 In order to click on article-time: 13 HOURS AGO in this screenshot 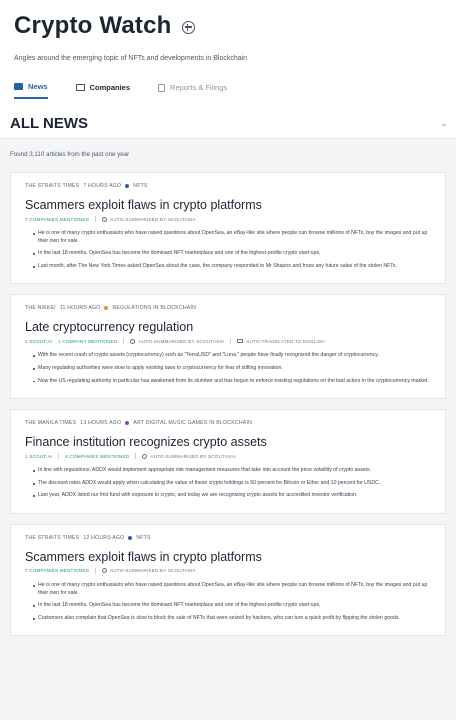, I will do `click(101, 423)`.